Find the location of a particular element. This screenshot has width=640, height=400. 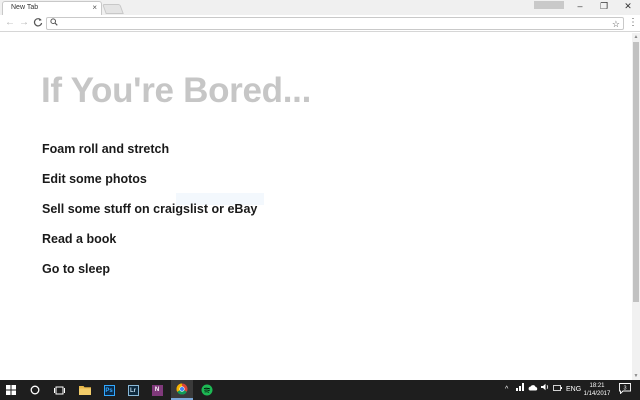

tab-close-icon: × is located at coordinates (94, 8).